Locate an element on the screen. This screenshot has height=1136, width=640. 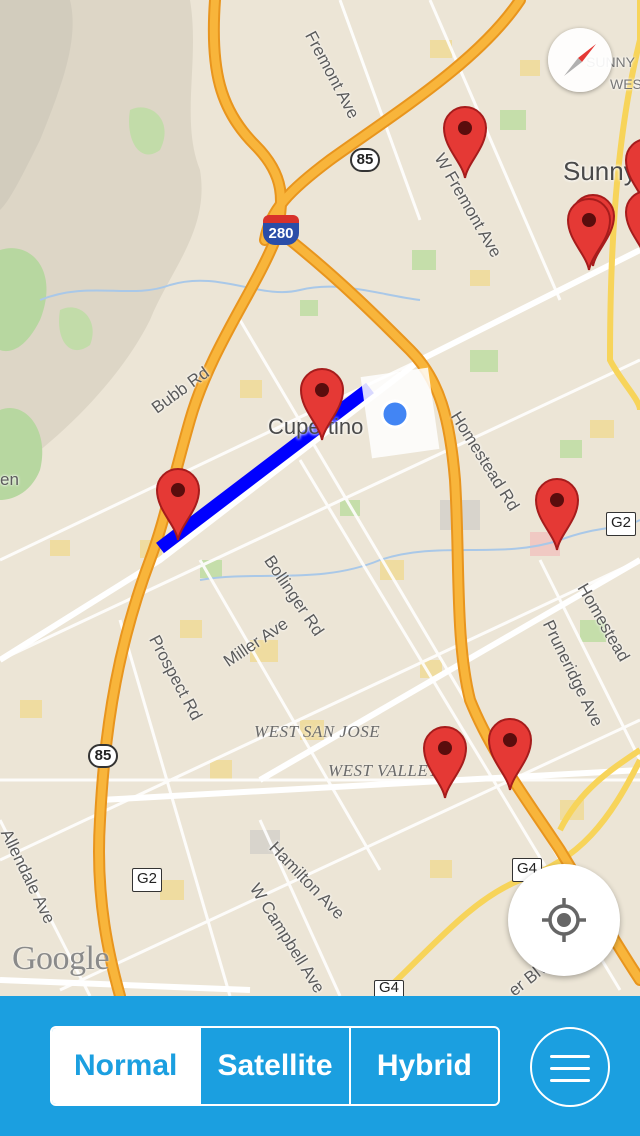
city-label-small: WES is located at coordinates (625, 84).